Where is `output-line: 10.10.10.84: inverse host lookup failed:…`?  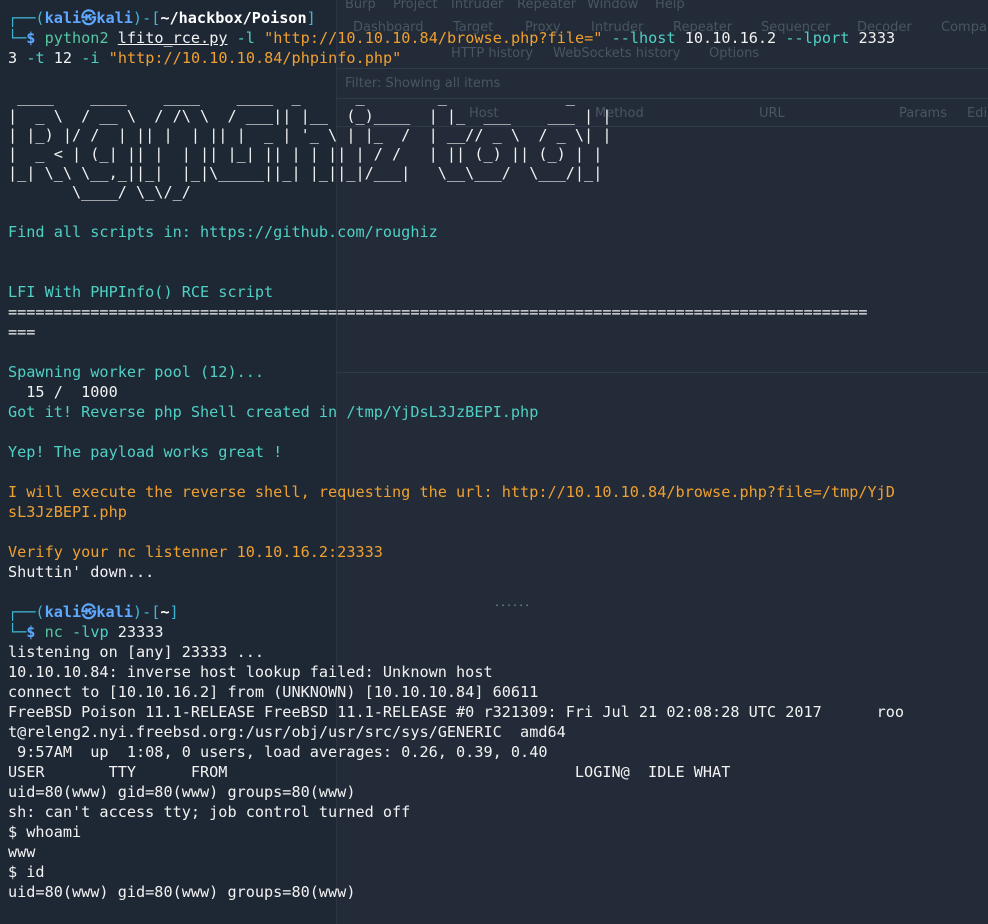
output-line: 10.10.10.84: inverse host lookup failed:… is located at coordinates (250, 672).